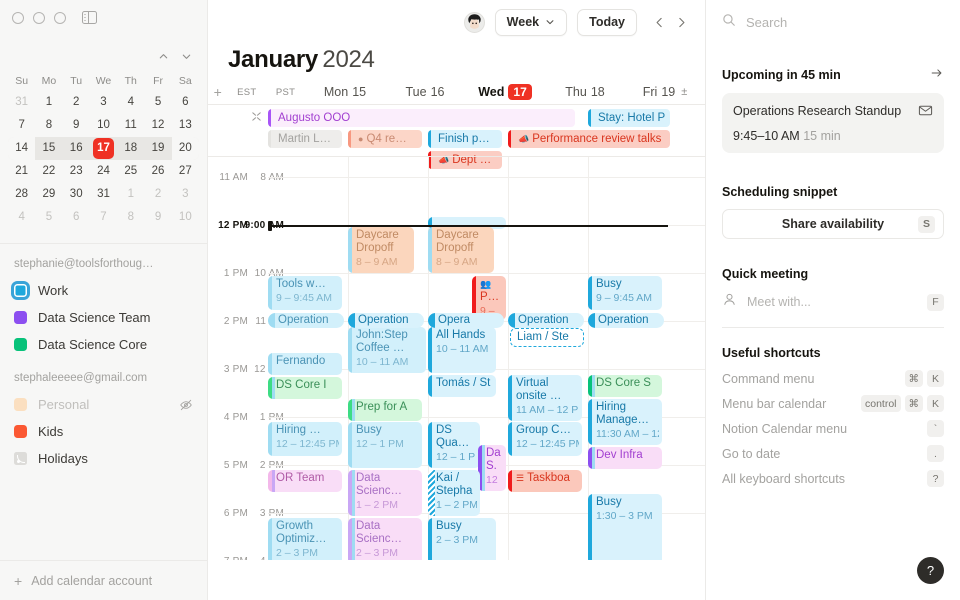 Image resolution: width=960 pixels, height=600 pixels. Describe the element at coordinates (625, 527) in the screenshot. I see `calendar-event: Busy 1:30 – 3 PM` at that location.